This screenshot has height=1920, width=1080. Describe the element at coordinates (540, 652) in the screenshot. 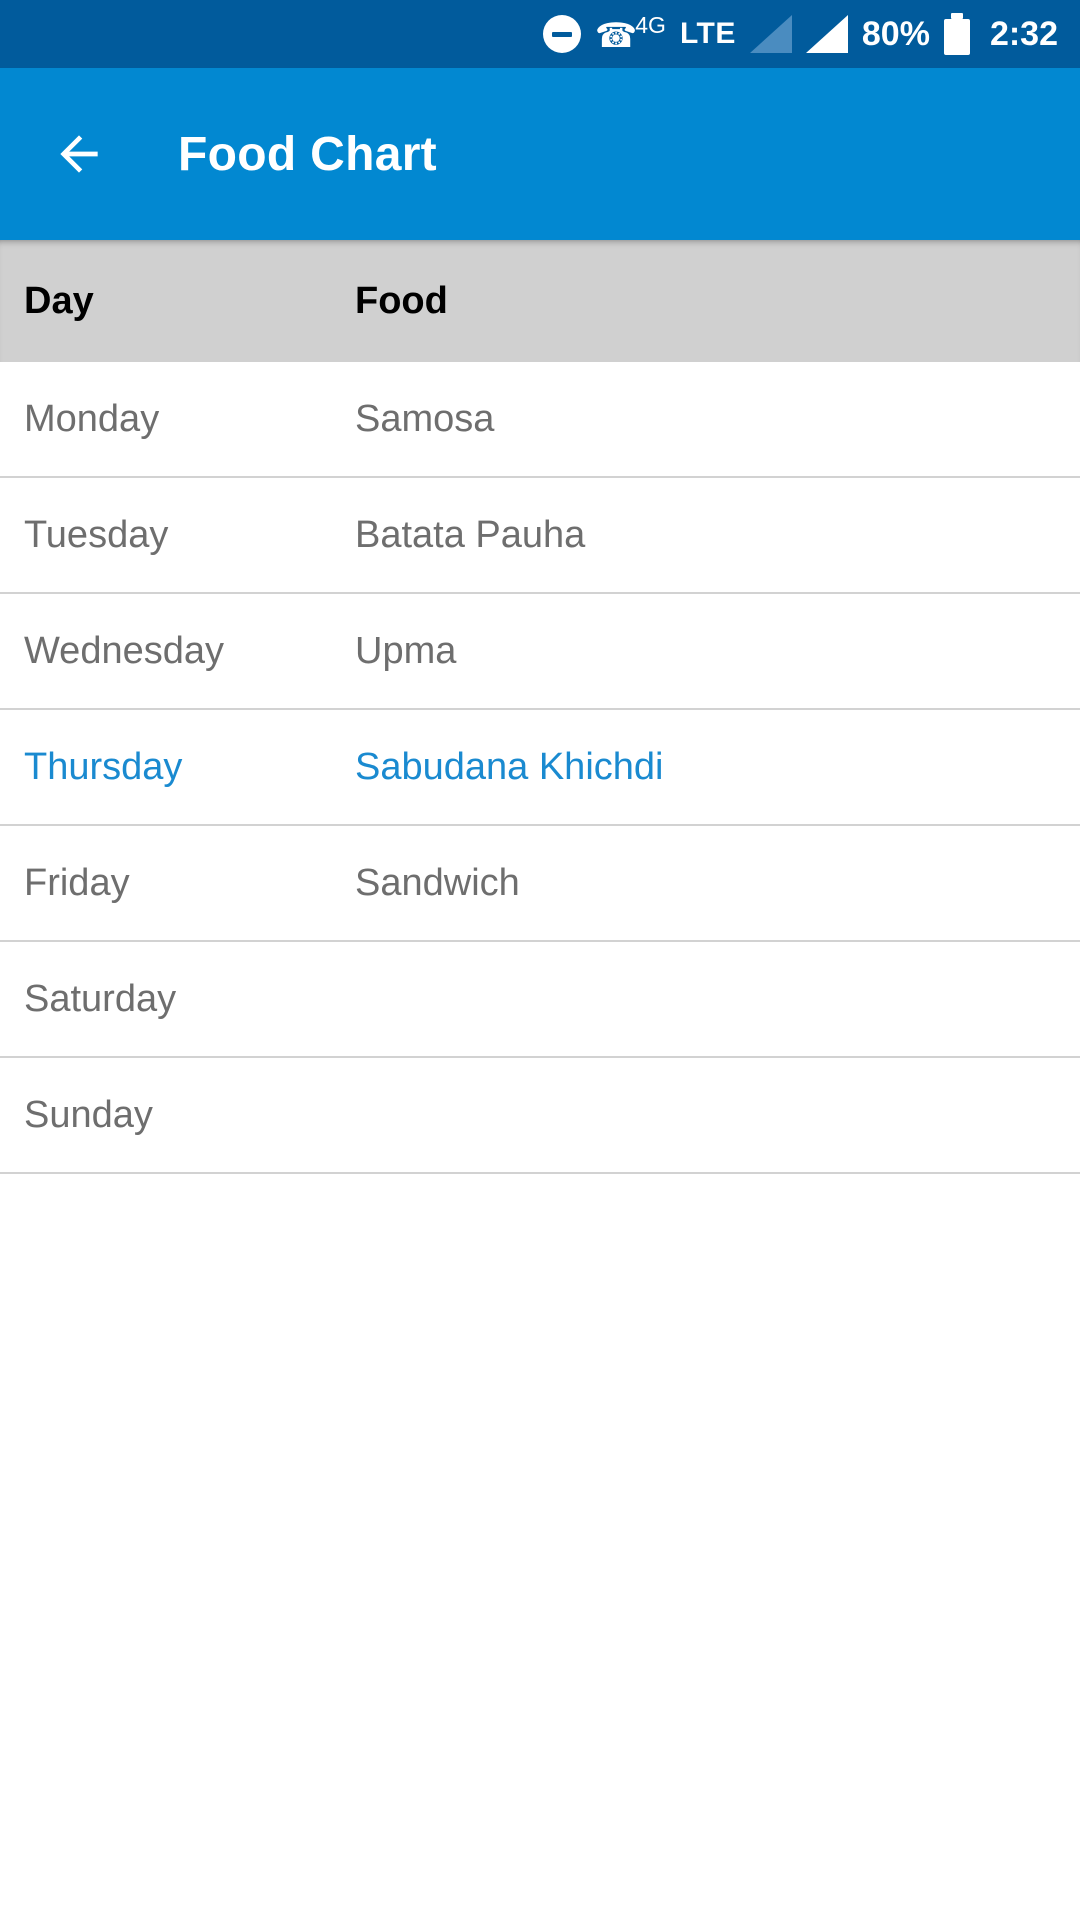

I see `table-row: Wednesday Upma` at that location.